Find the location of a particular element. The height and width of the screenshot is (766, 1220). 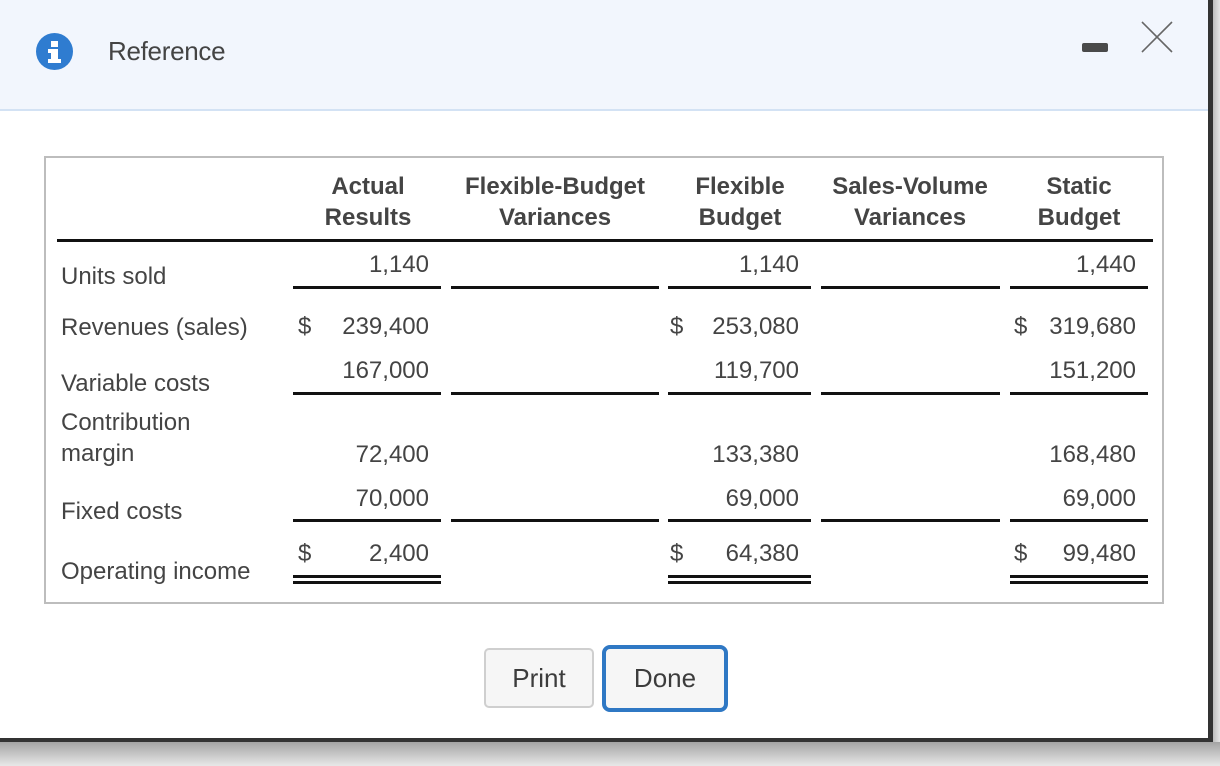

row-label-fixed-costs: Fixed costs is located at coordinates (122, 511).